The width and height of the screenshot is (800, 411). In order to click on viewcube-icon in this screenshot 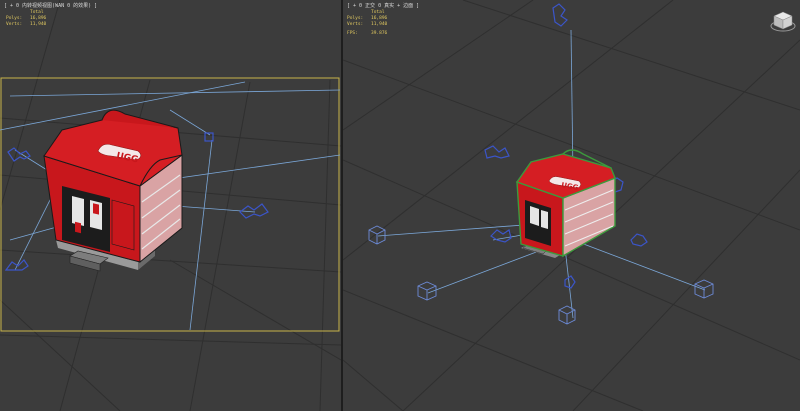, I will do `click(783, 21)`.